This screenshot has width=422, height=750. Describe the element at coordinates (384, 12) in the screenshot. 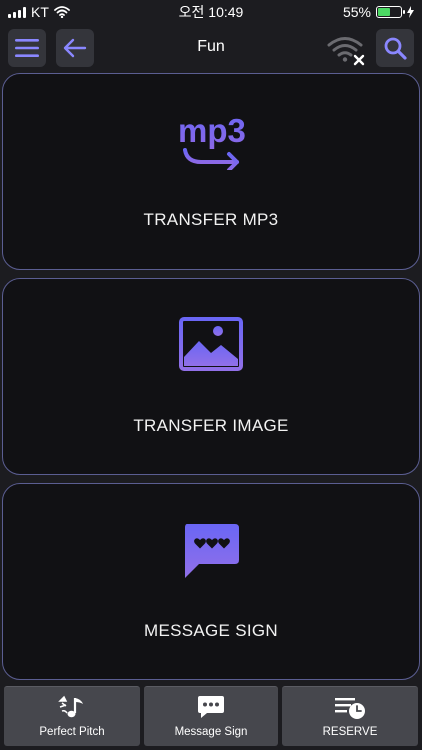

I see `battery-fill` at that location.